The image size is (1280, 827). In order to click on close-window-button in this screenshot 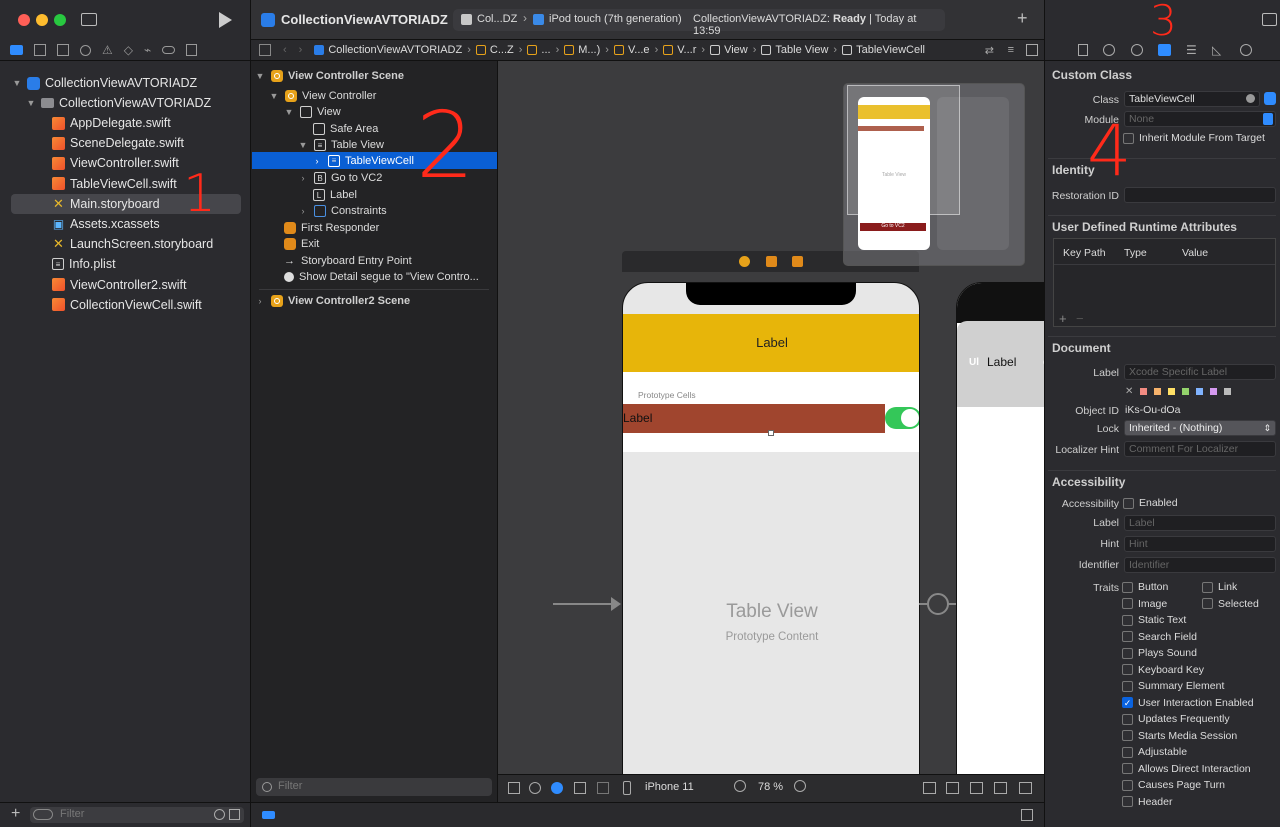, I will do `click(24, 20)`.